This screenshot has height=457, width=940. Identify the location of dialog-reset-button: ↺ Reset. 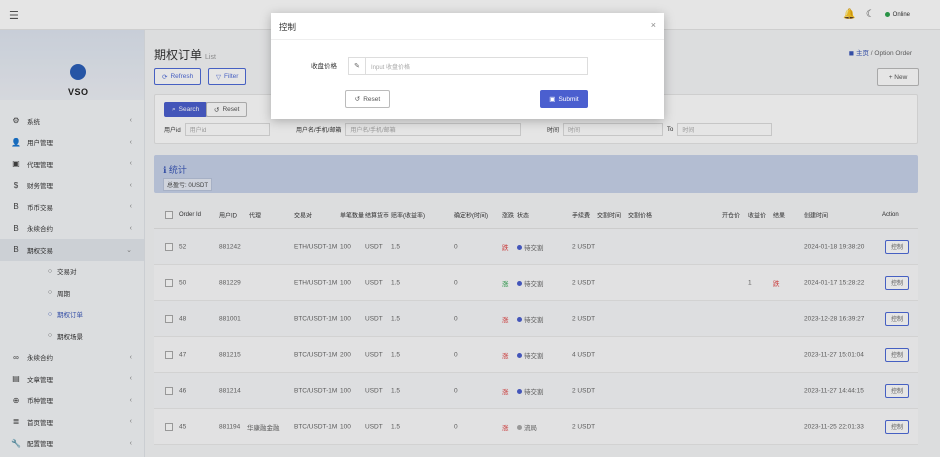
(367, 99).